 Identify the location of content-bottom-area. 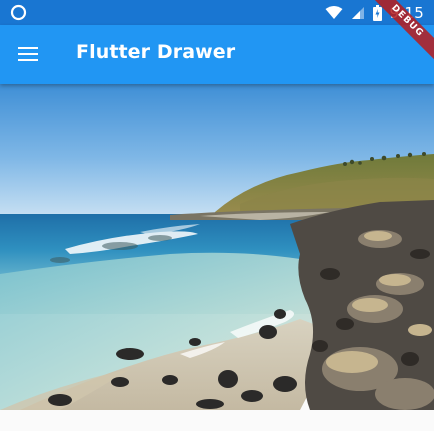
(217, 420).